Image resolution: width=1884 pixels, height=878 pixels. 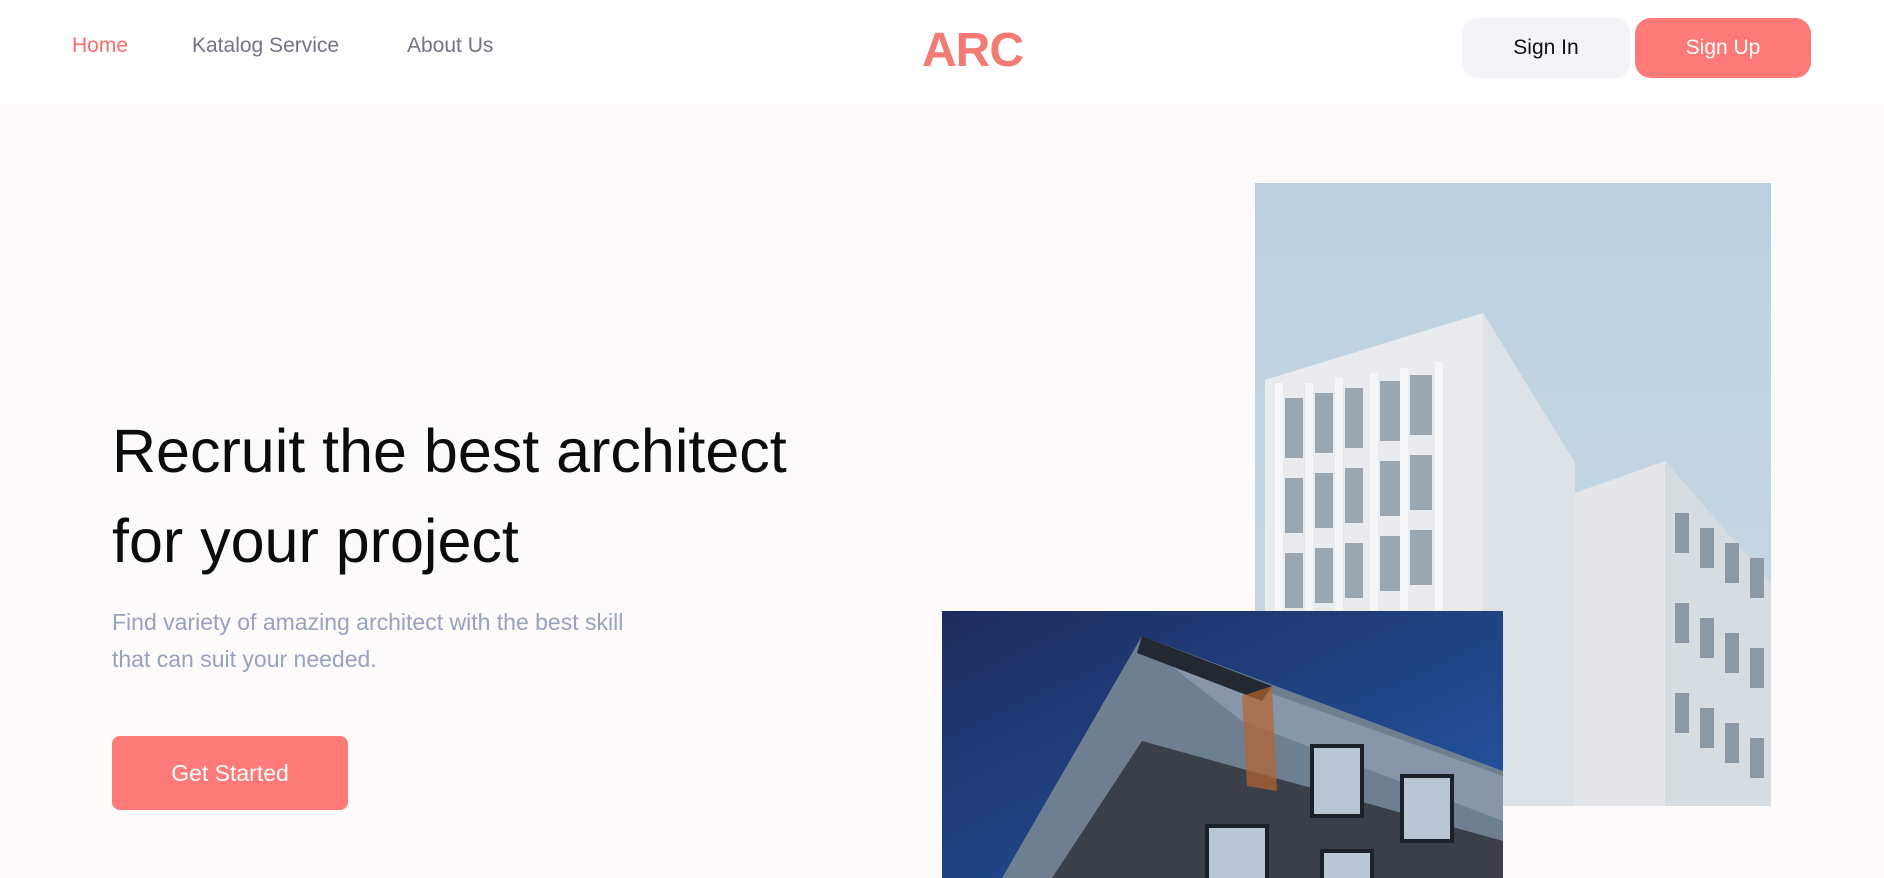 What do you see at coordinates (315, 541) in the screenshot?
I see `hero-title-line-2: for your project` at bounding box center [315, 541].